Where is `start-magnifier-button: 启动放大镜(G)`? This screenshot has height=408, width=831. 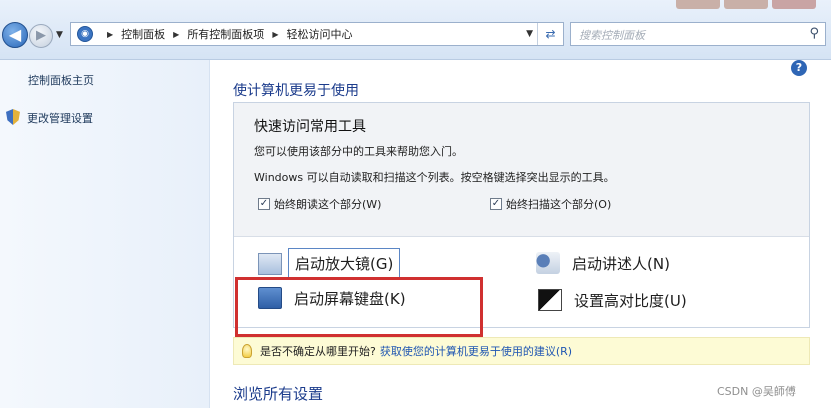
start-magnifier-button: 启动放大镜(G) is located at coordinates (329, 263).